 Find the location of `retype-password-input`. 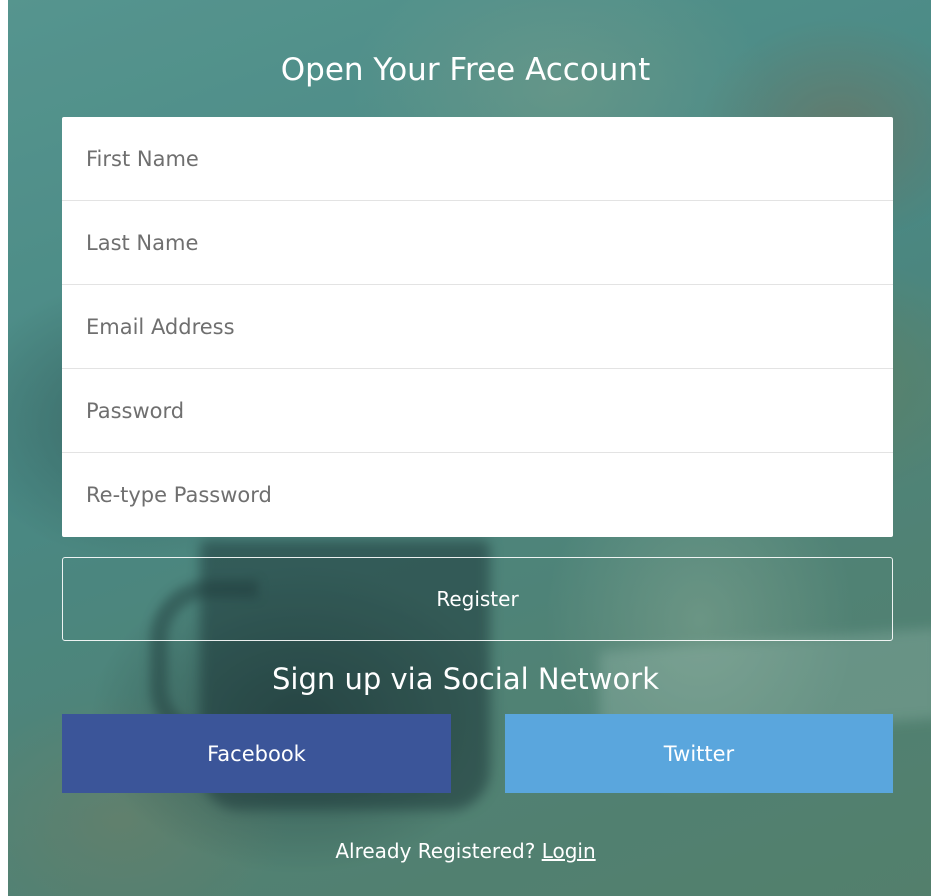

retype-password-input is located at coordinates (477, 495).